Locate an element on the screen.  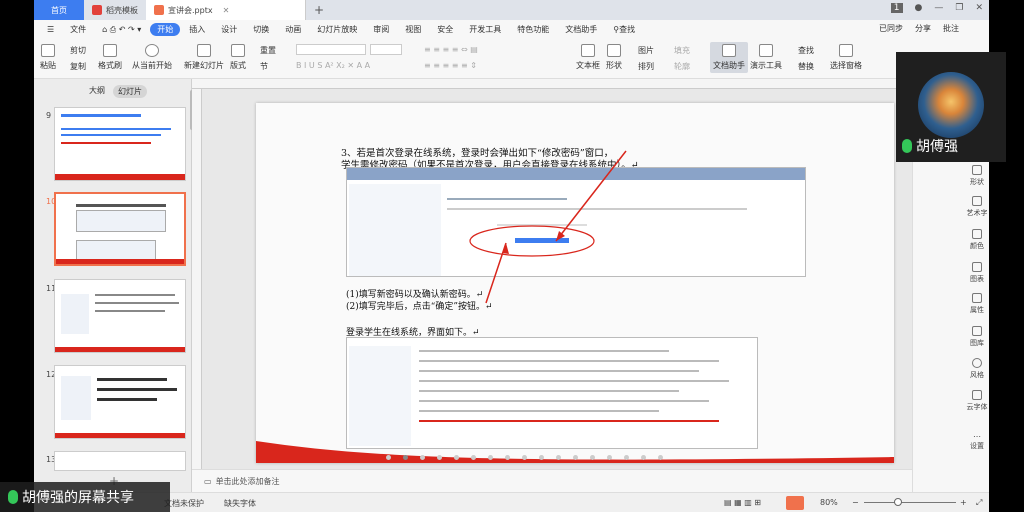
notes-icon: ▭ is located at coordinates (208, 481).